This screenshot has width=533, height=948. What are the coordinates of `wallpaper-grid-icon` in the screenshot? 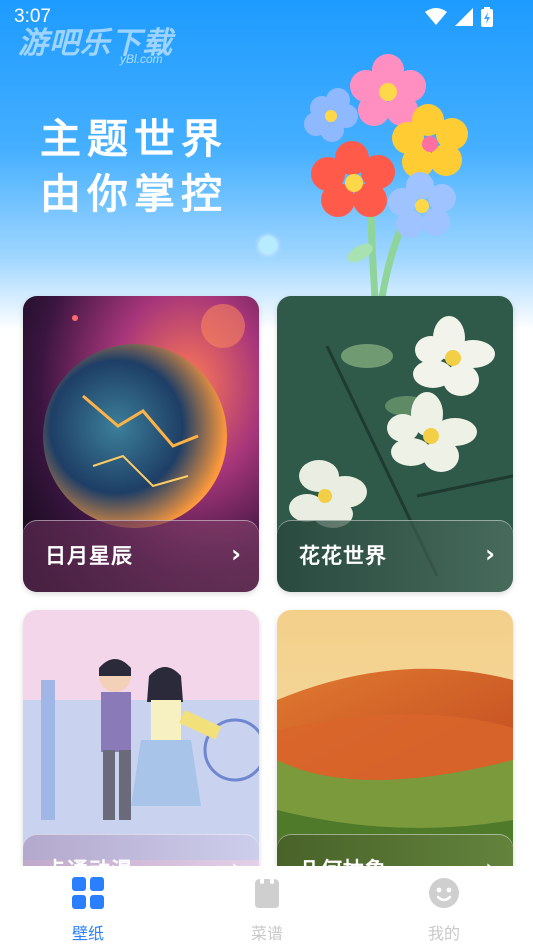 It's located at (88, 893).